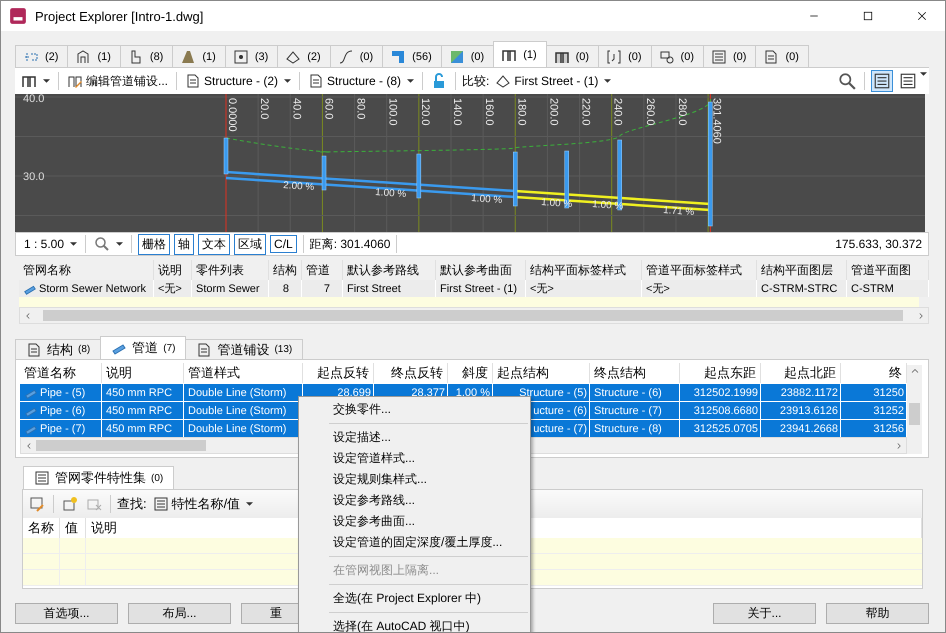 Image resolution: width=946 pixels, height=633 pixels. I want to click on table-cell: 31256, so click(874, 428).